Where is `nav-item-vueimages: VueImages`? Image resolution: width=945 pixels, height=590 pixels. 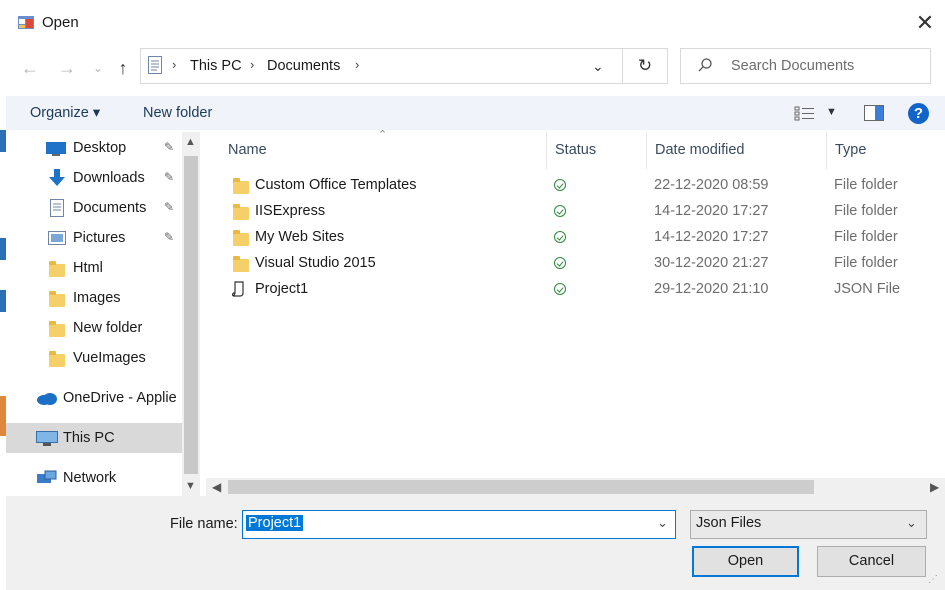
nav-item-vueimages: VueImages is located at coordinates (94, 358).